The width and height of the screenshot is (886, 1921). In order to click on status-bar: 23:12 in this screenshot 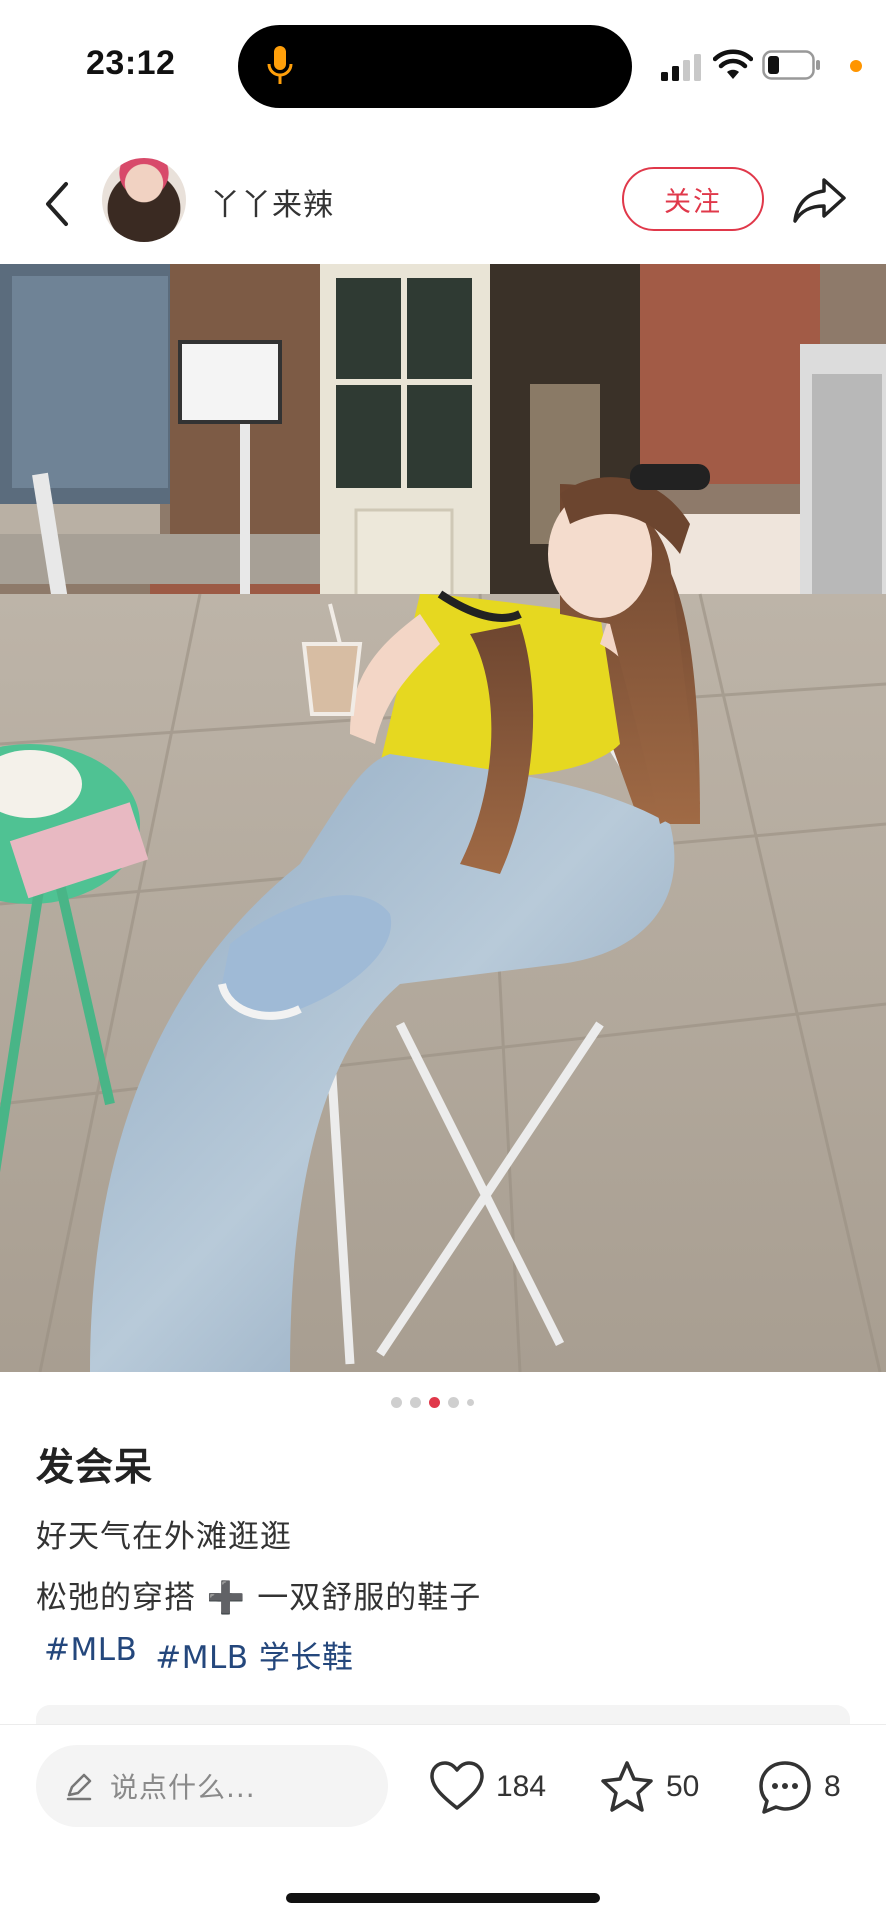, I will do `click(443, 65)`.